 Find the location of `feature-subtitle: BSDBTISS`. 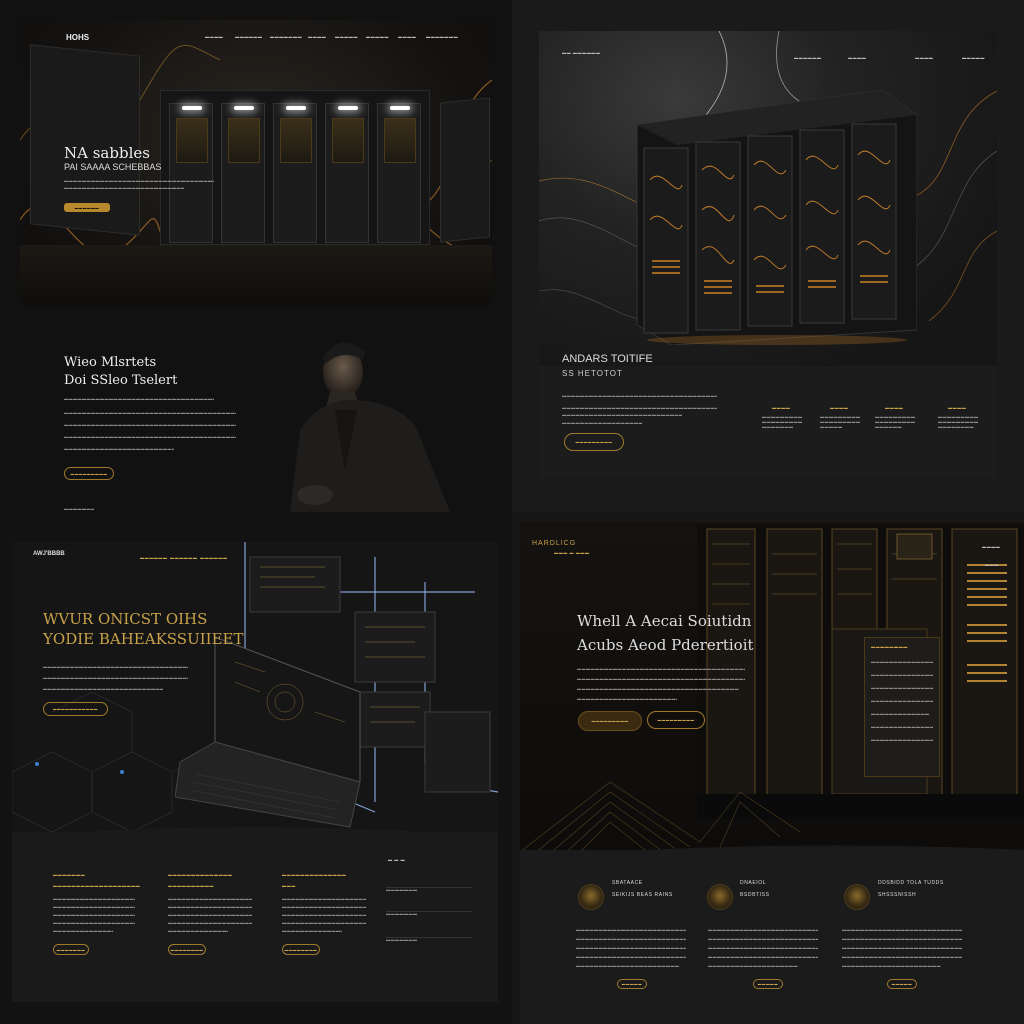

feature-subtitle: BSDBTISS is located at coordinates (755, 895).